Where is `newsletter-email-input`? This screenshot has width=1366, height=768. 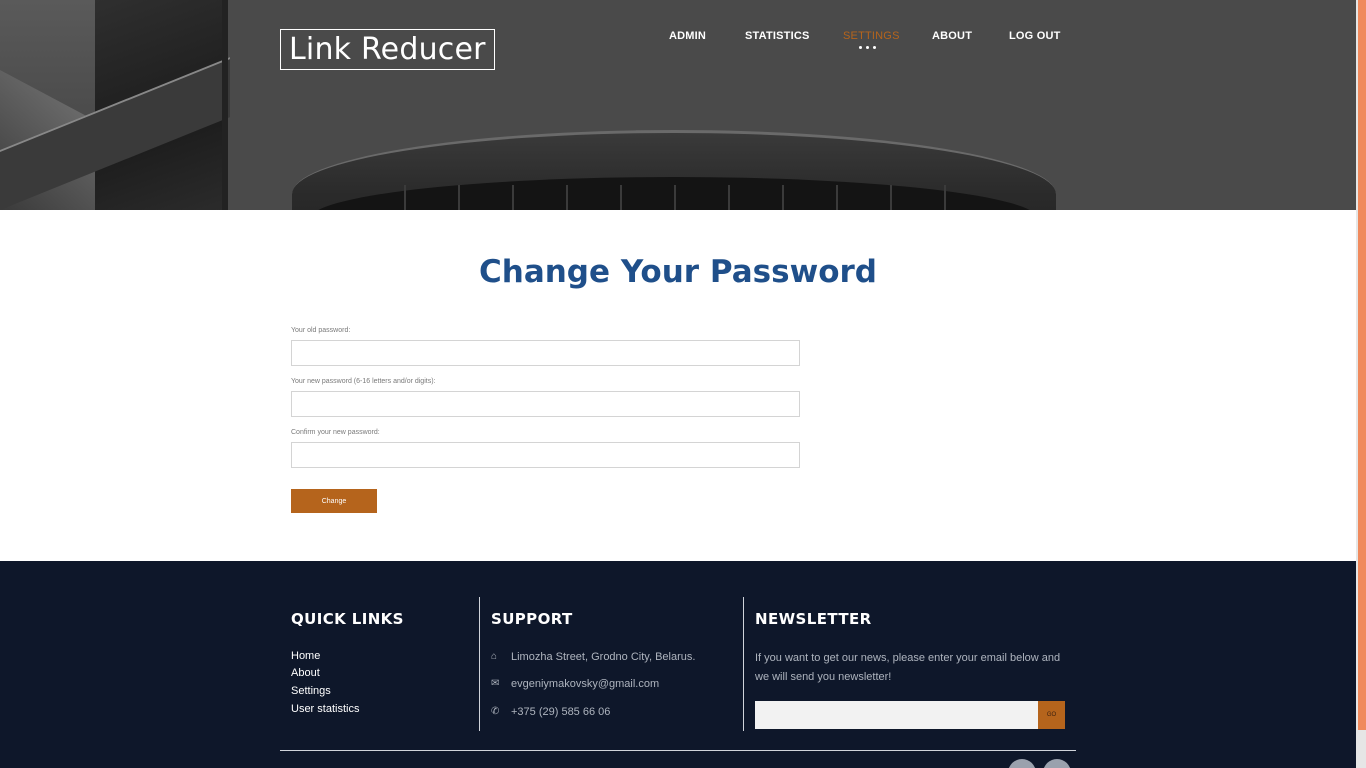 newsletter-email-input is located at coordinates (896, 715).